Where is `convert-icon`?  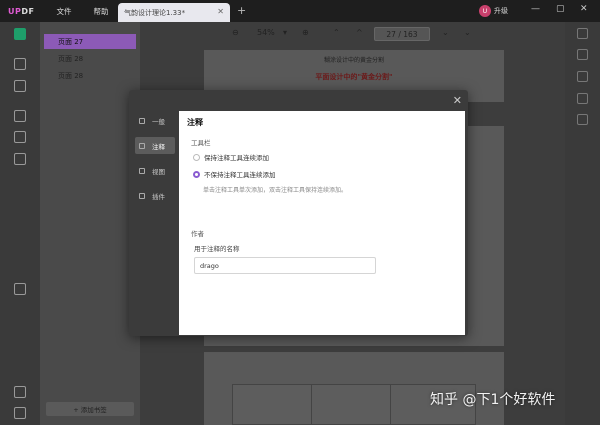
convert-icon is located at coordinates (20, 116).